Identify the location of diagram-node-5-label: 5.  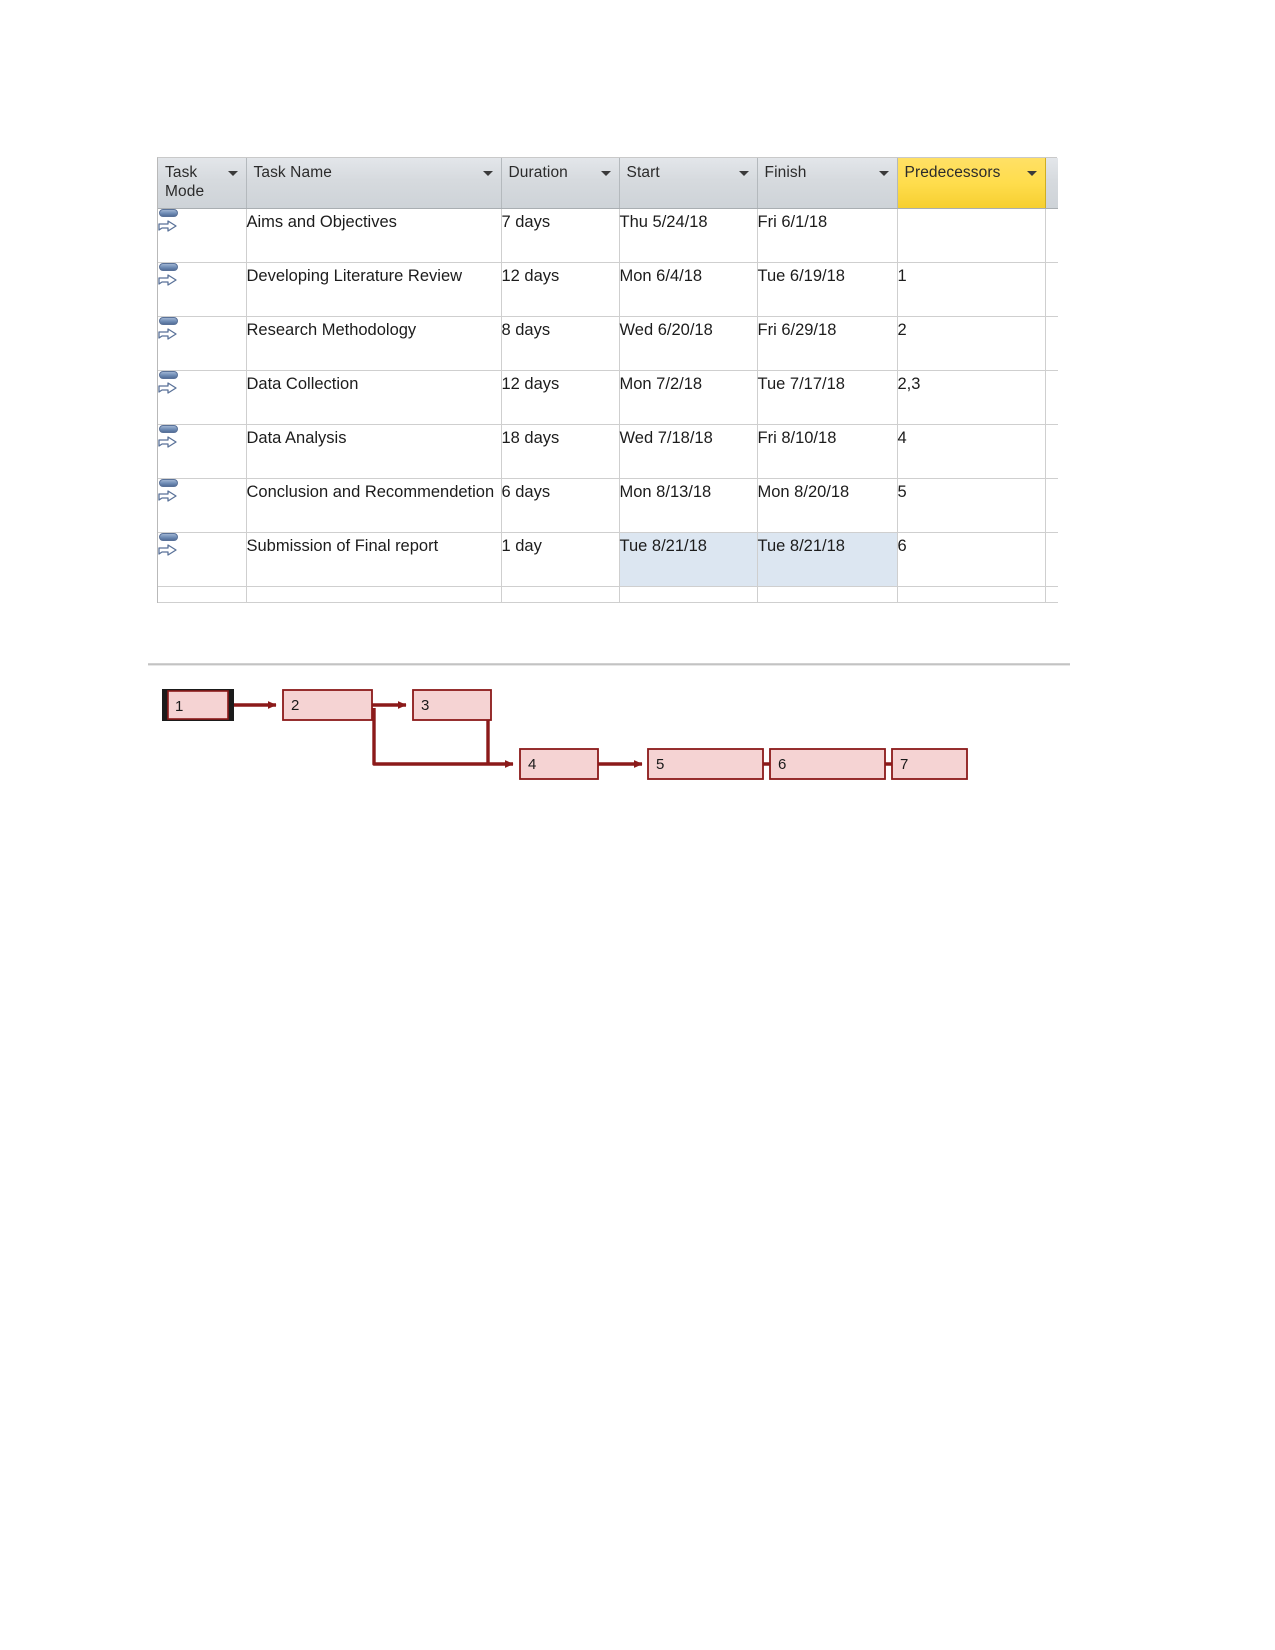
(660, 764).